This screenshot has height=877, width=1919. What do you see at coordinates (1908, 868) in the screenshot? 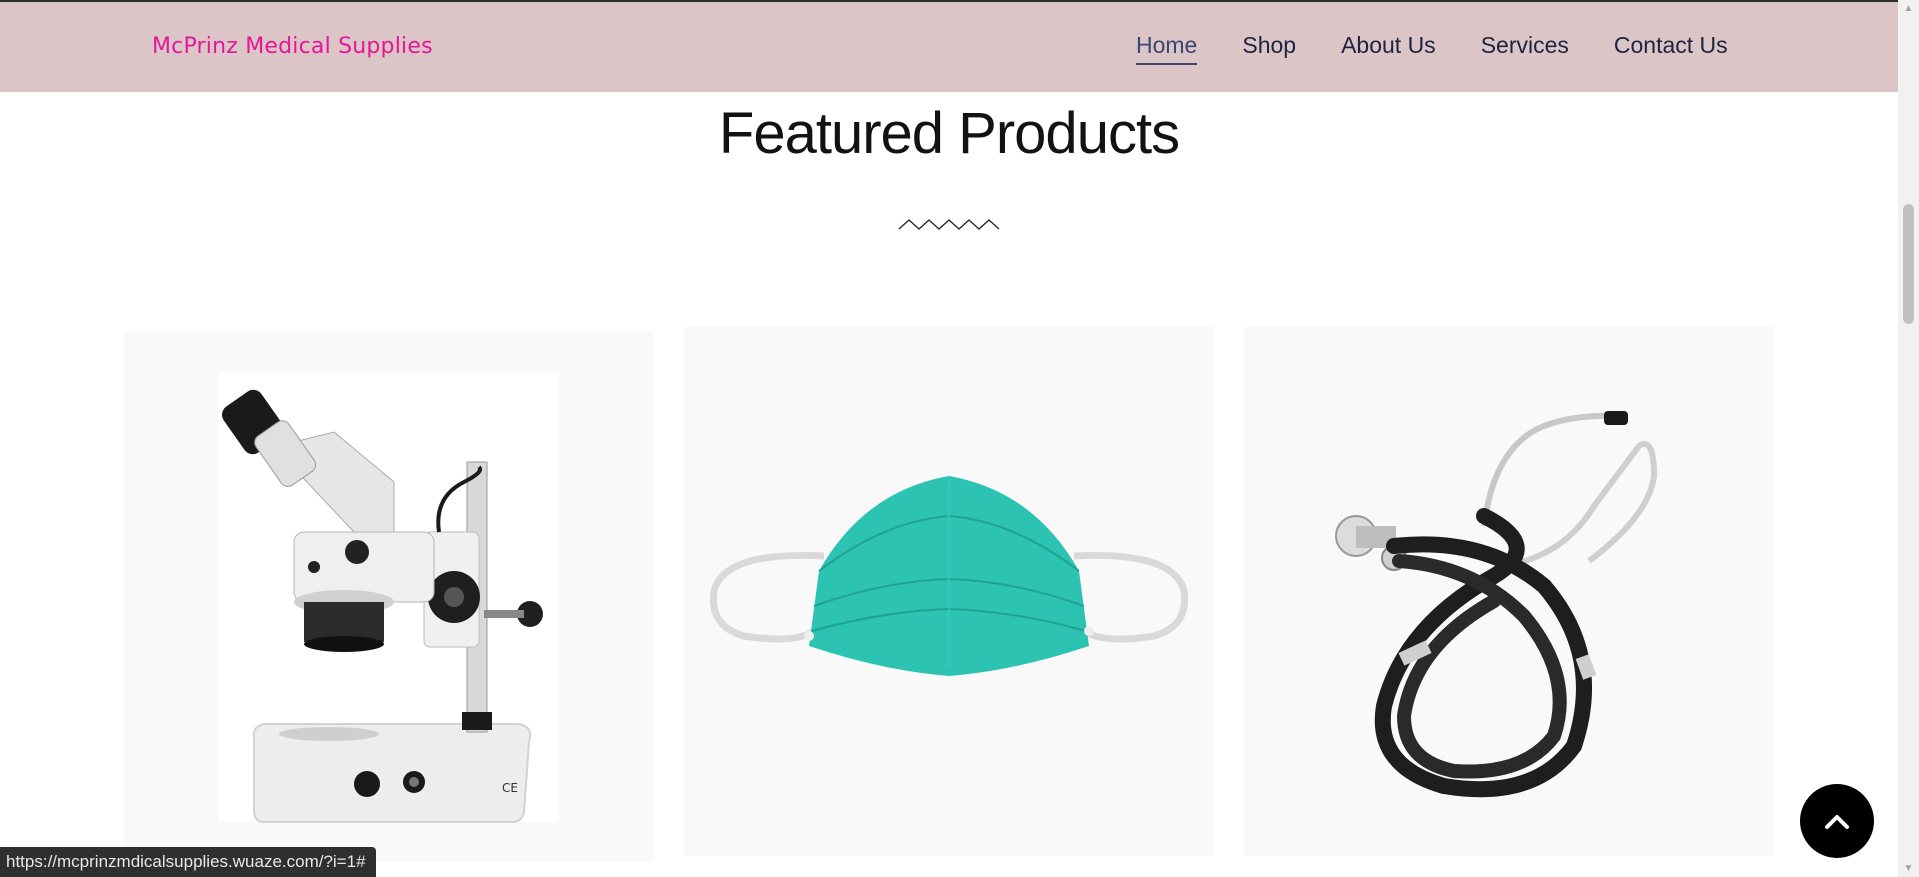
I see `scroll-down-arrow-icon: ▼` at bounding box center [1908, 868].